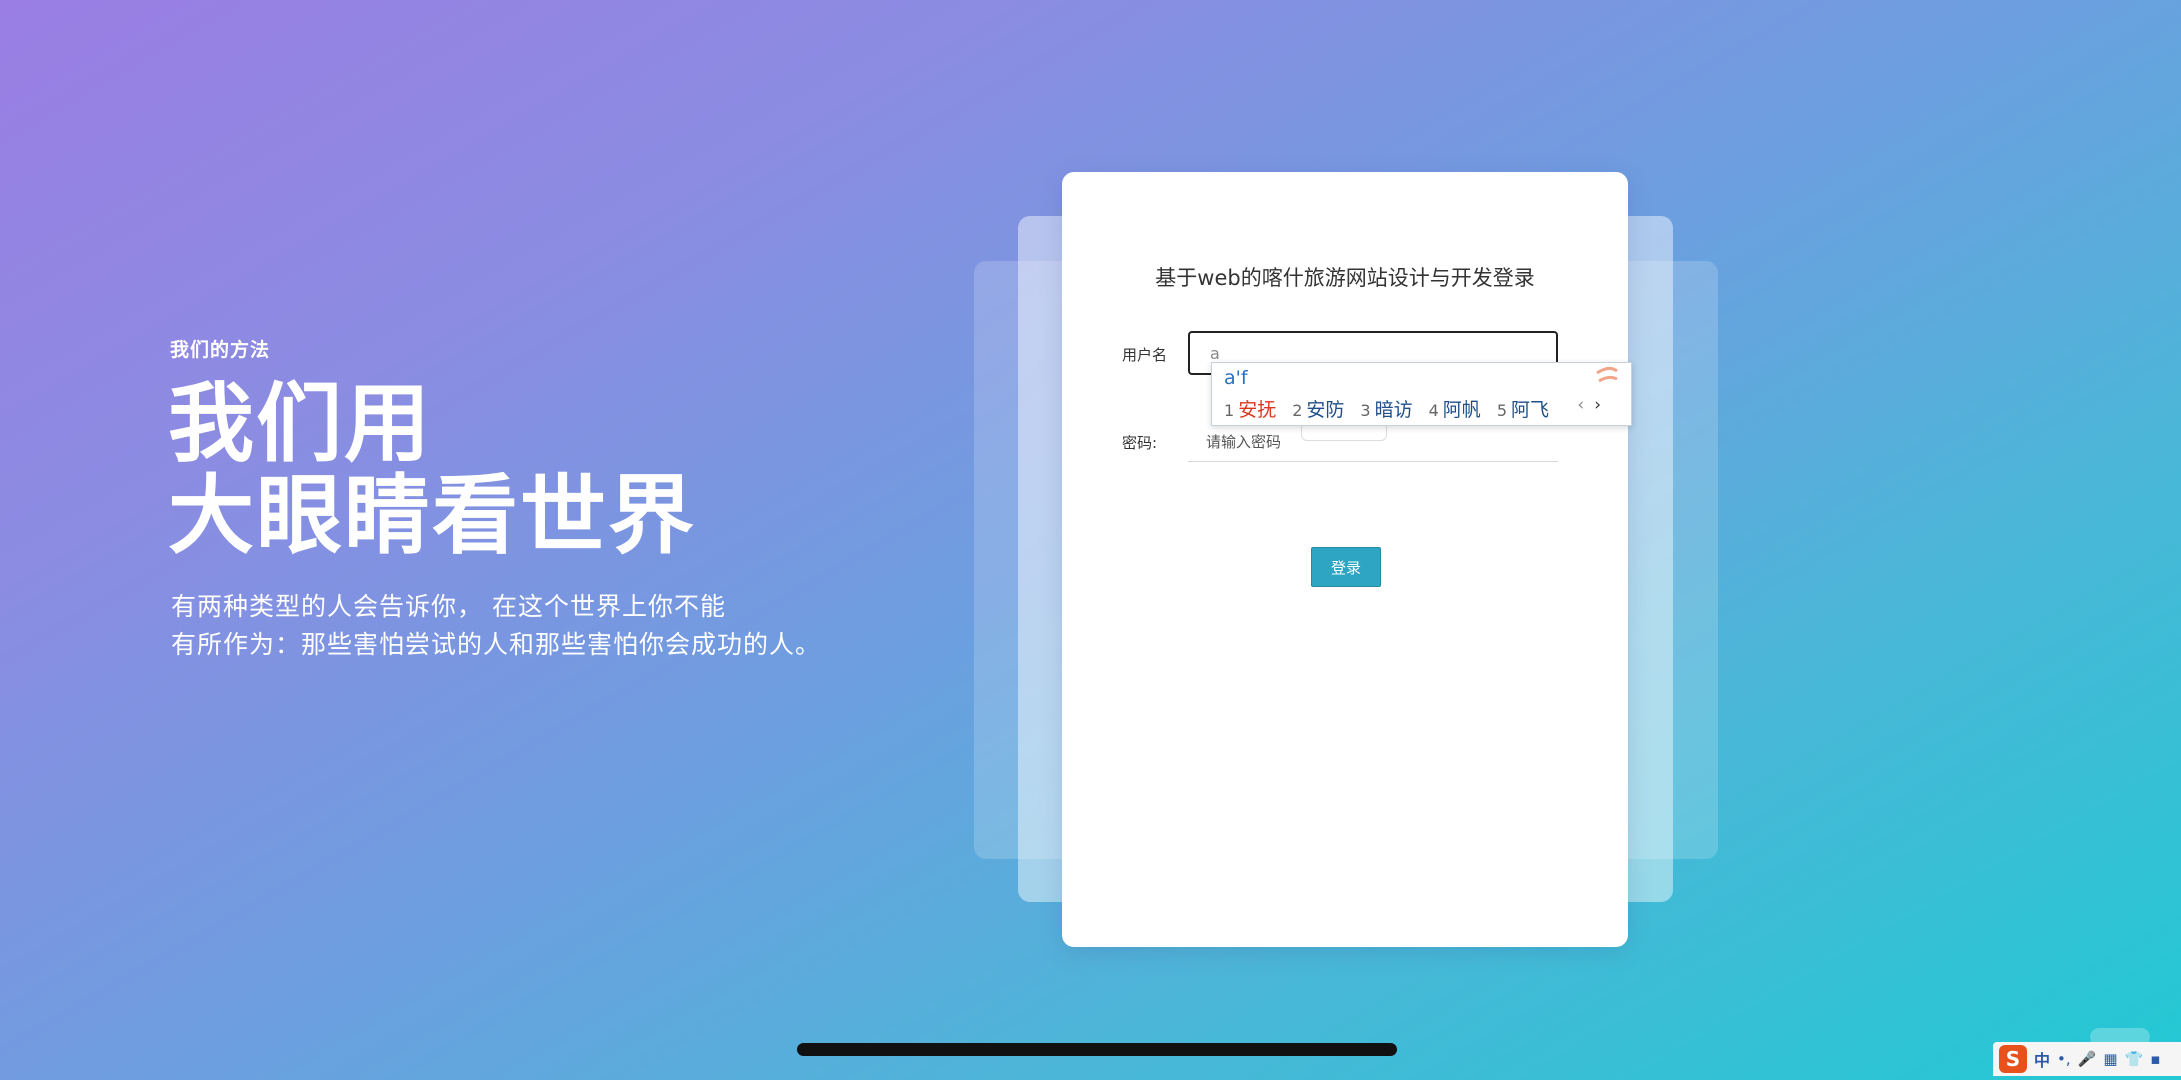  I want to click on autocomplete-remnant, so click(1344, 432).